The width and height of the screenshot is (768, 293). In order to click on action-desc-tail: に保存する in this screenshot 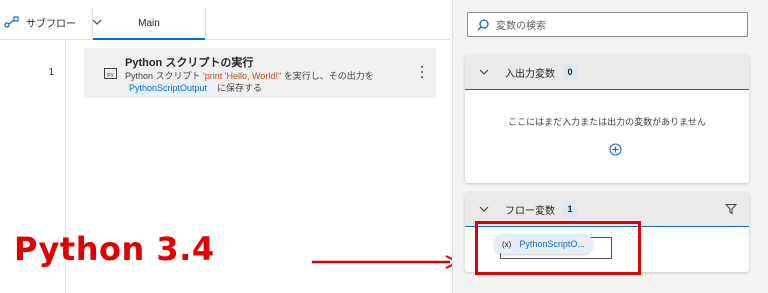, I will do `click(240, 88)`.